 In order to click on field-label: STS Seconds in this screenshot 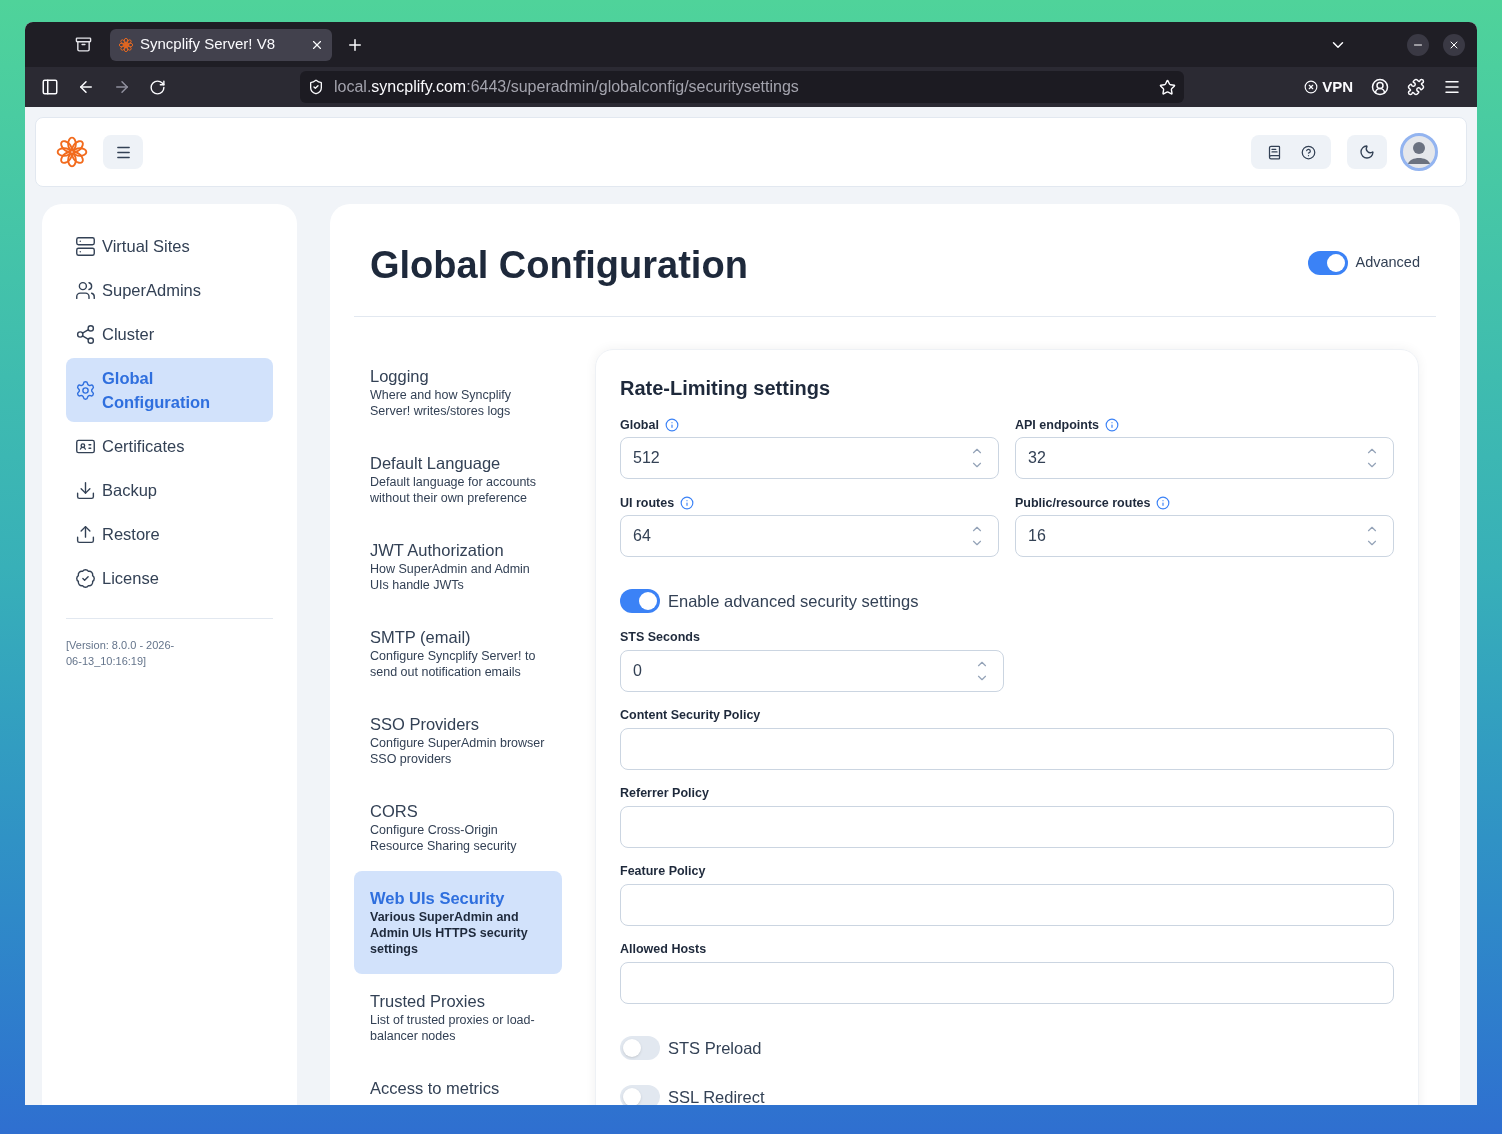, I will do `click(660, 638)`.